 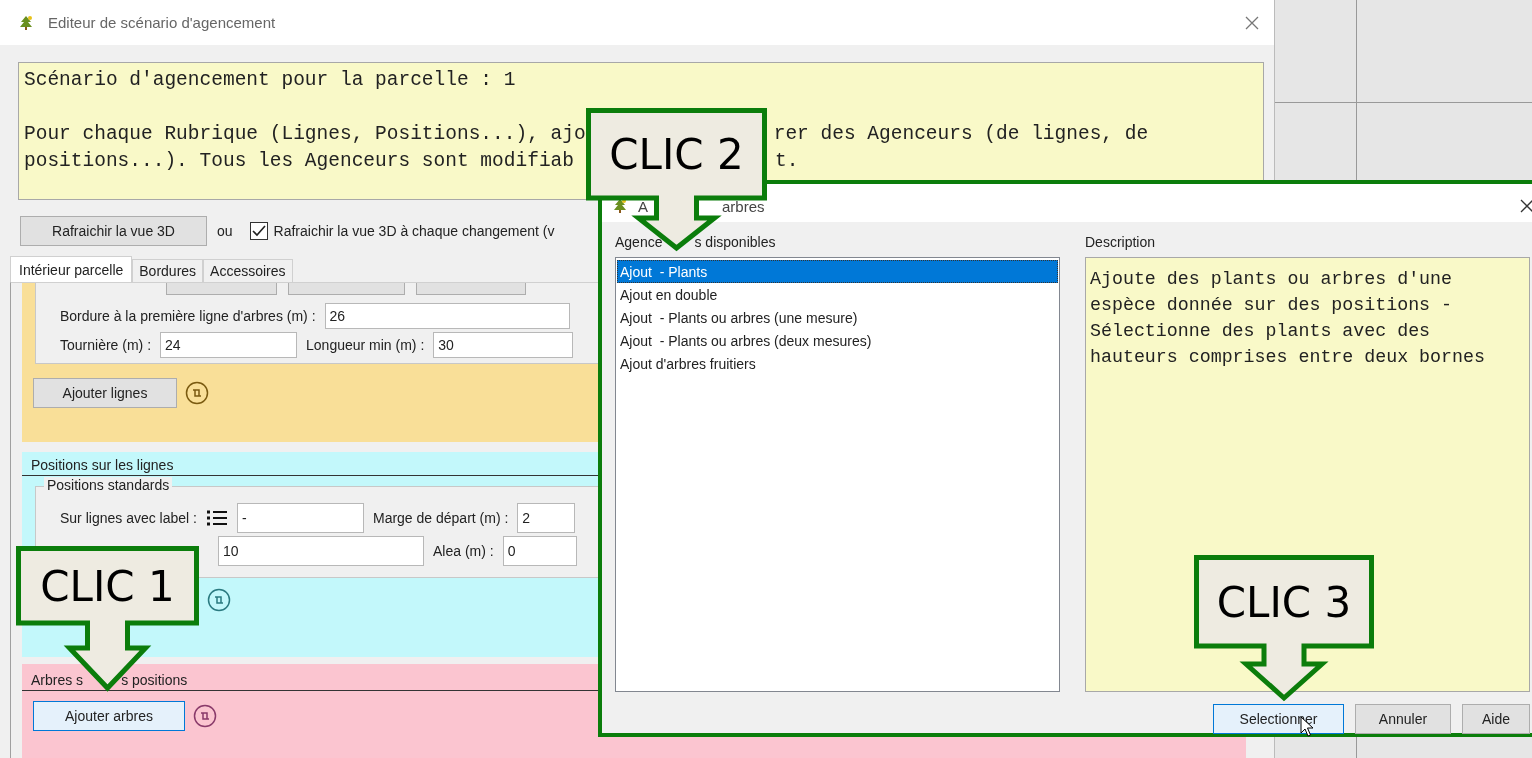 What do you see at coordinates (1271, 305) in the screenshot?
I see `description-text: espèce donnée sur des positions -` at bounding box center [1271, 305].